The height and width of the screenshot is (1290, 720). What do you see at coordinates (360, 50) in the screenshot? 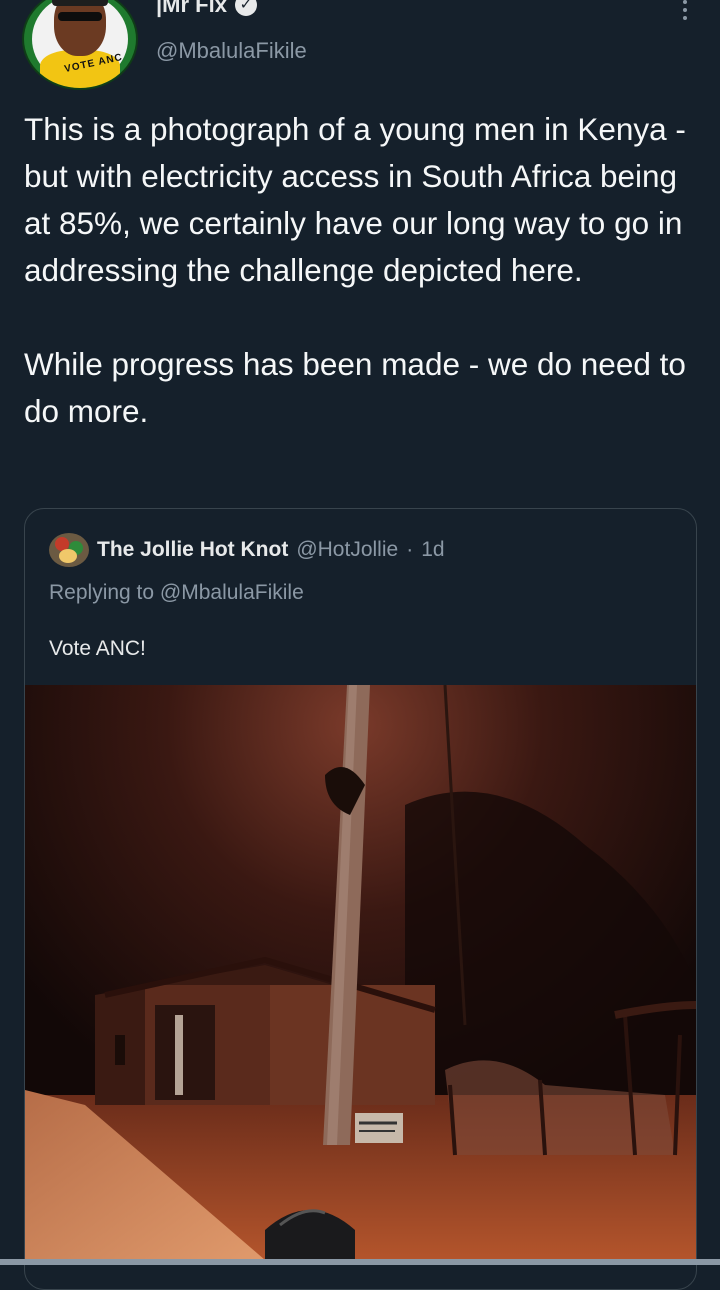
I see `tweet-header: VOTE ANC |Mr Fix ✓ @MbalulaFikile` at bounding box center [360, 50].